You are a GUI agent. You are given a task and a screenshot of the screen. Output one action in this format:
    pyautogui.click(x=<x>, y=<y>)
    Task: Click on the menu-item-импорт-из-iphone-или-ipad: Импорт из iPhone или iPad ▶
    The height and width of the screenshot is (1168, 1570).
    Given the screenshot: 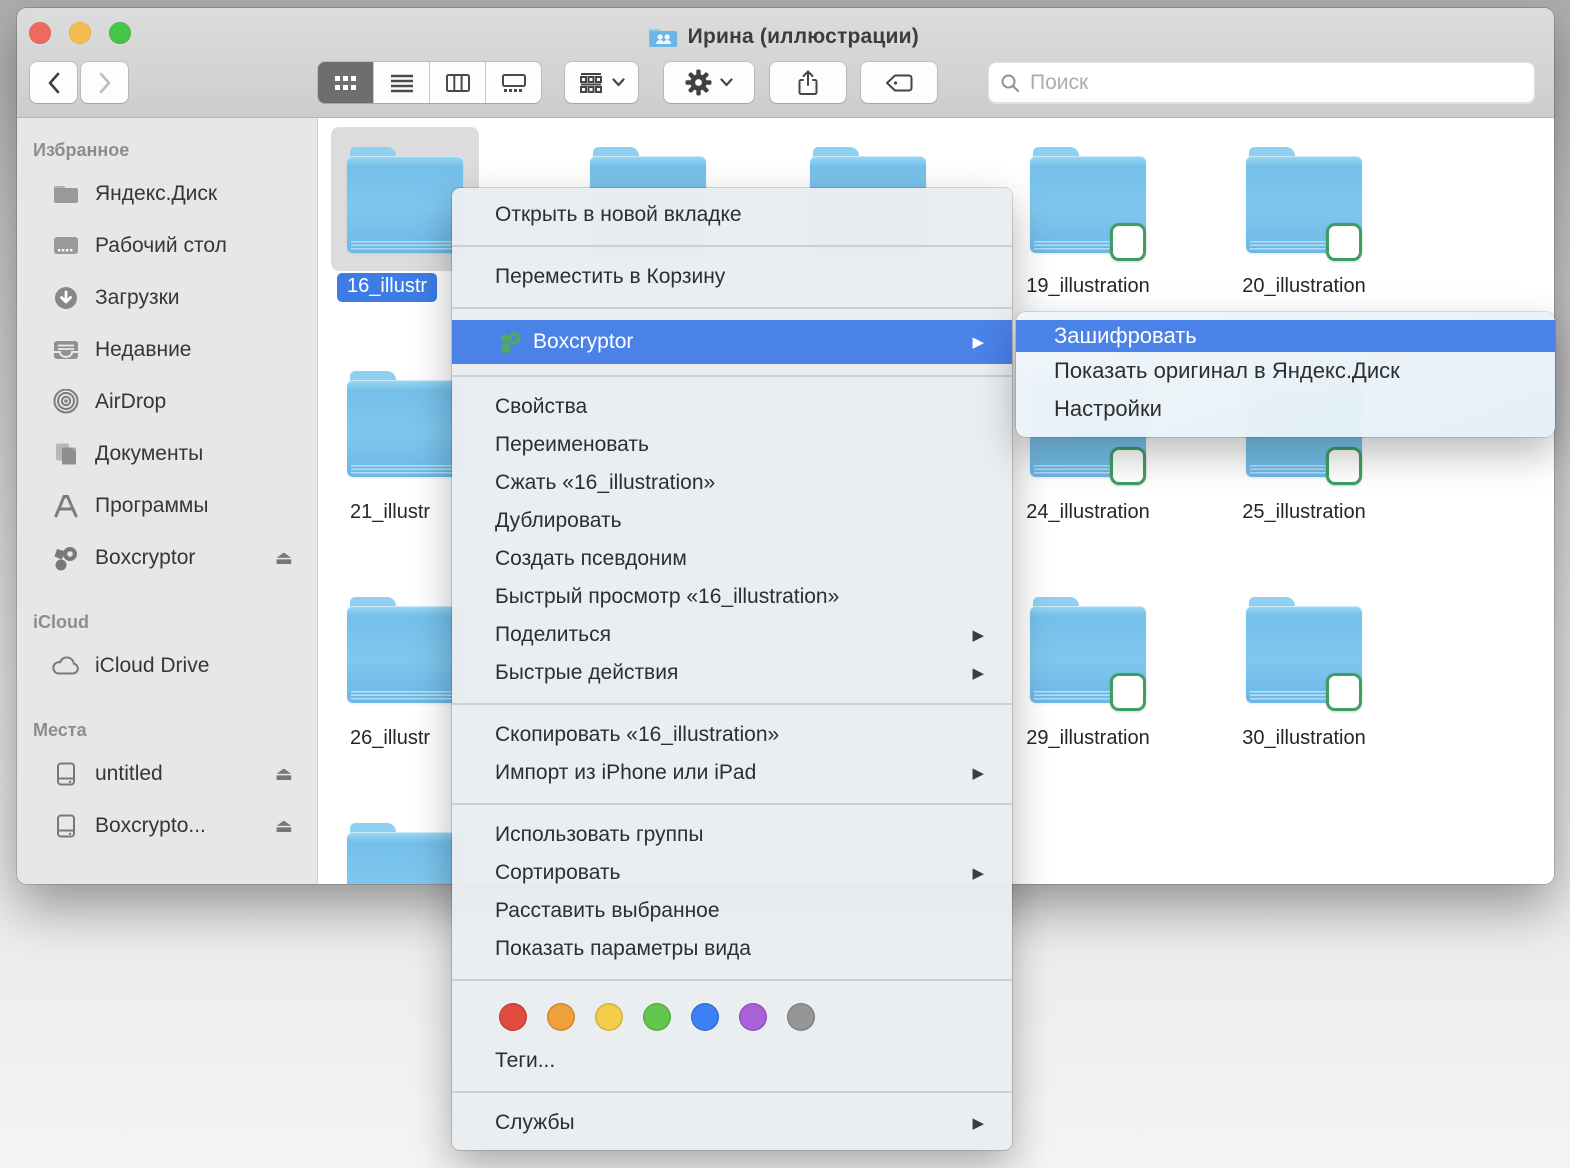 What is the action you would take?
    pyautogui.click(x=732, y=773)
    